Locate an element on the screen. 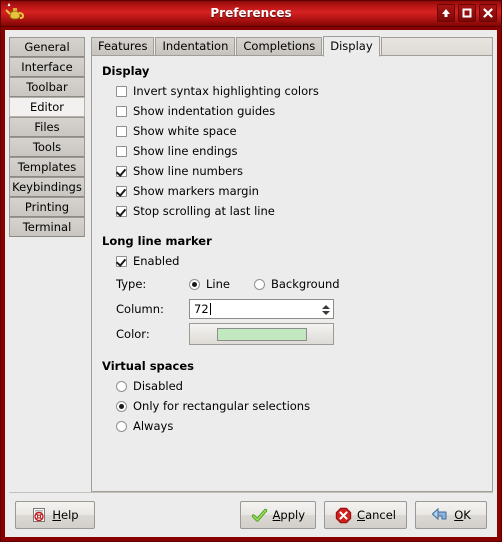 The height and width of the screenshot is (542, 502). help-document-icon is located at coordinates (39, 515).